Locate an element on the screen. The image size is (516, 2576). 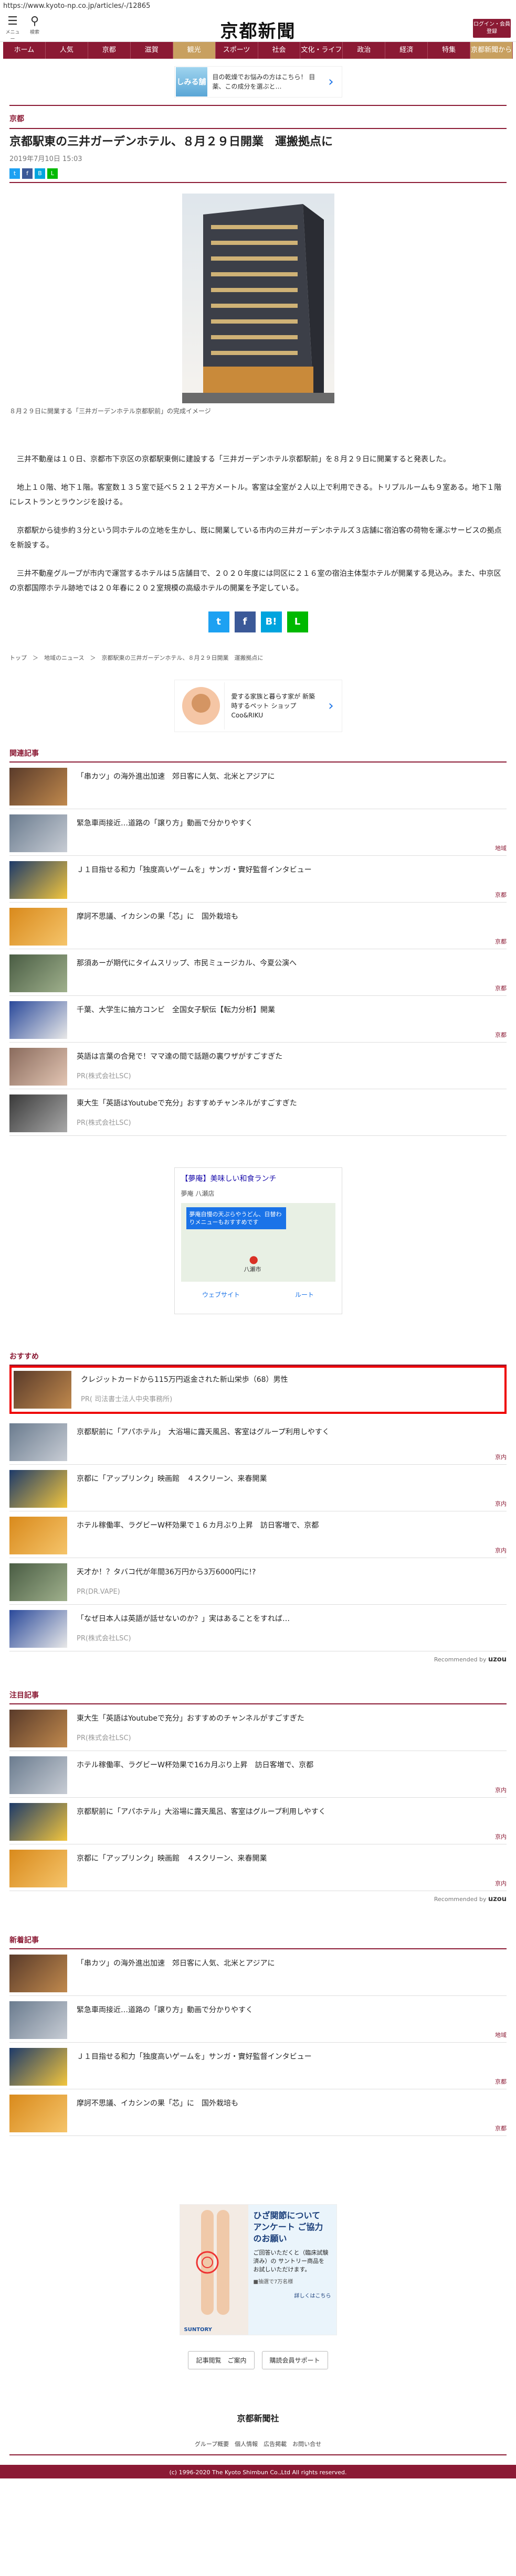
route-button: ルート is located at coordinates (304, 1294).